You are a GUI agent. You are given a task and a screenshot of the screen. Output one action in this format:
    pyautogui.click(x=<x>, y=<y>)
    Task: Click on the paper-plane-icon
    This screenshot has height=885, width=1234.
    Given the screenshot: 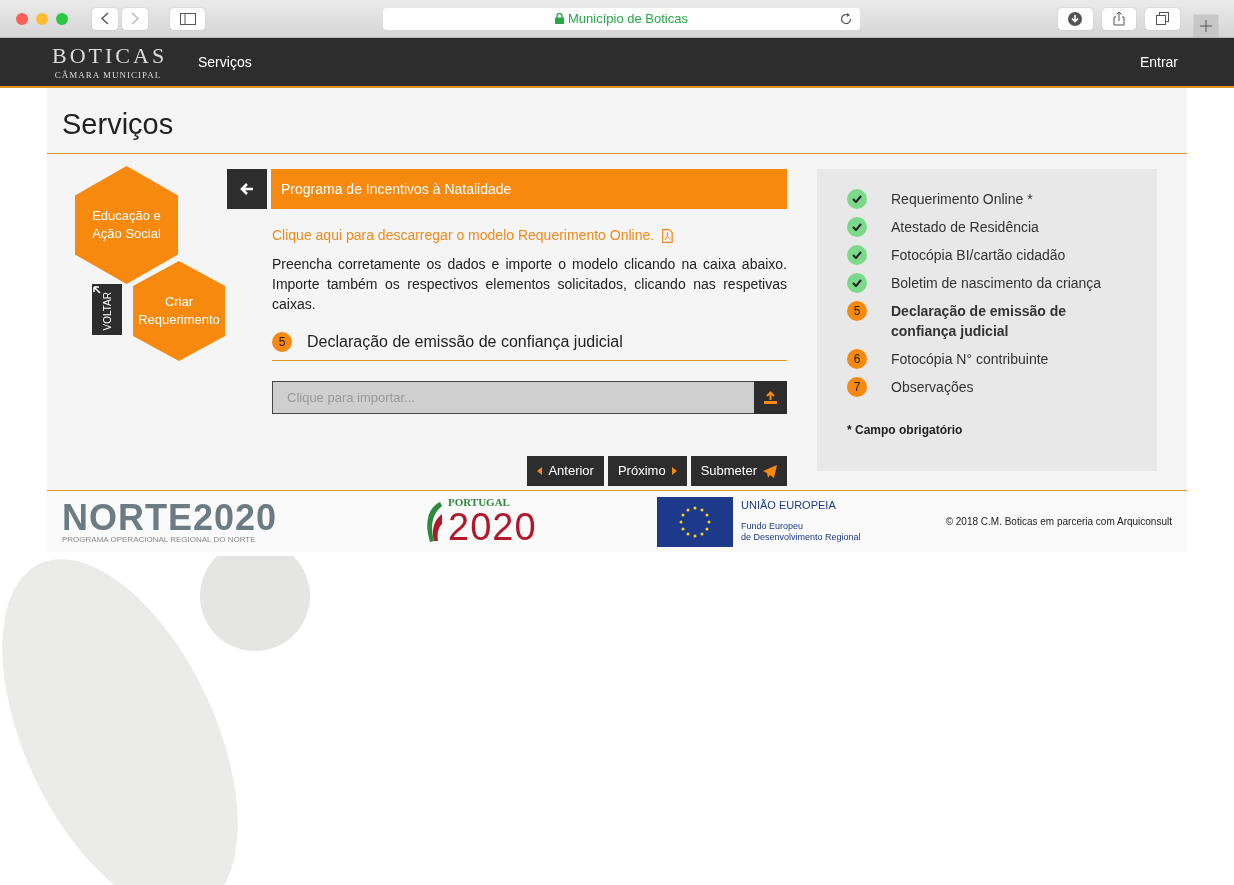 What is the action you would take?
    pyautogui.click(x=770, y=471)
    